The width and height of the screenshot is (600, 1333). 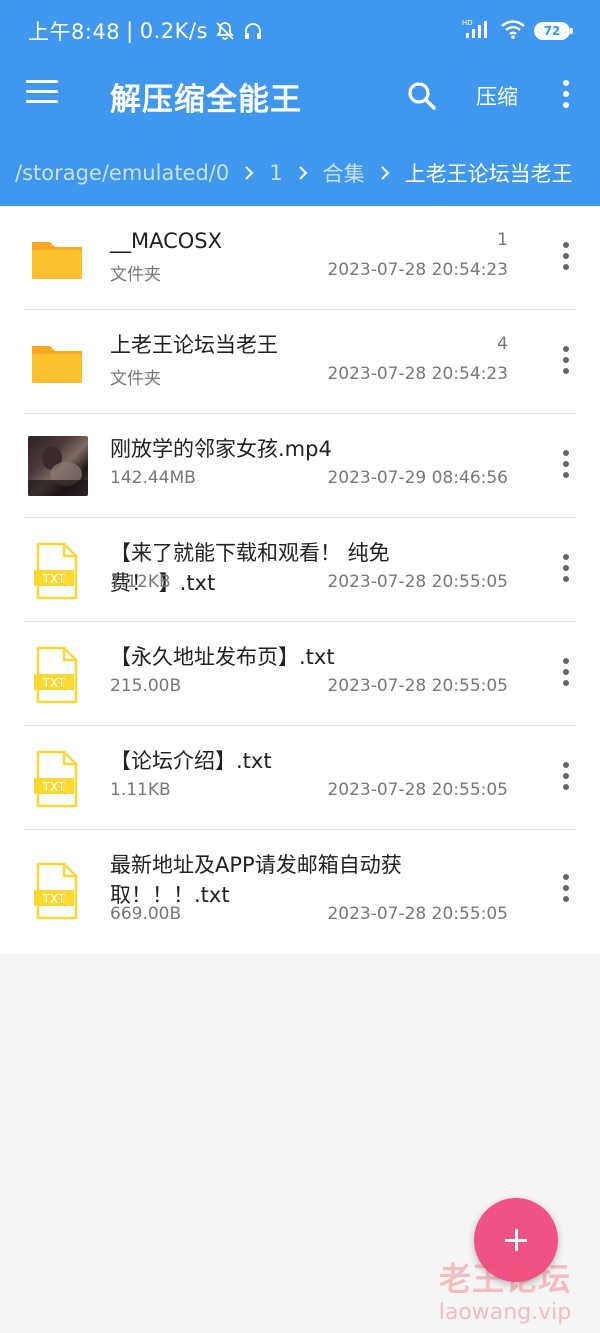 What do you see at coordinates (146, 914) in the screenshot?
I see `file-size: 669.00B` at bounding box center [146, 914].